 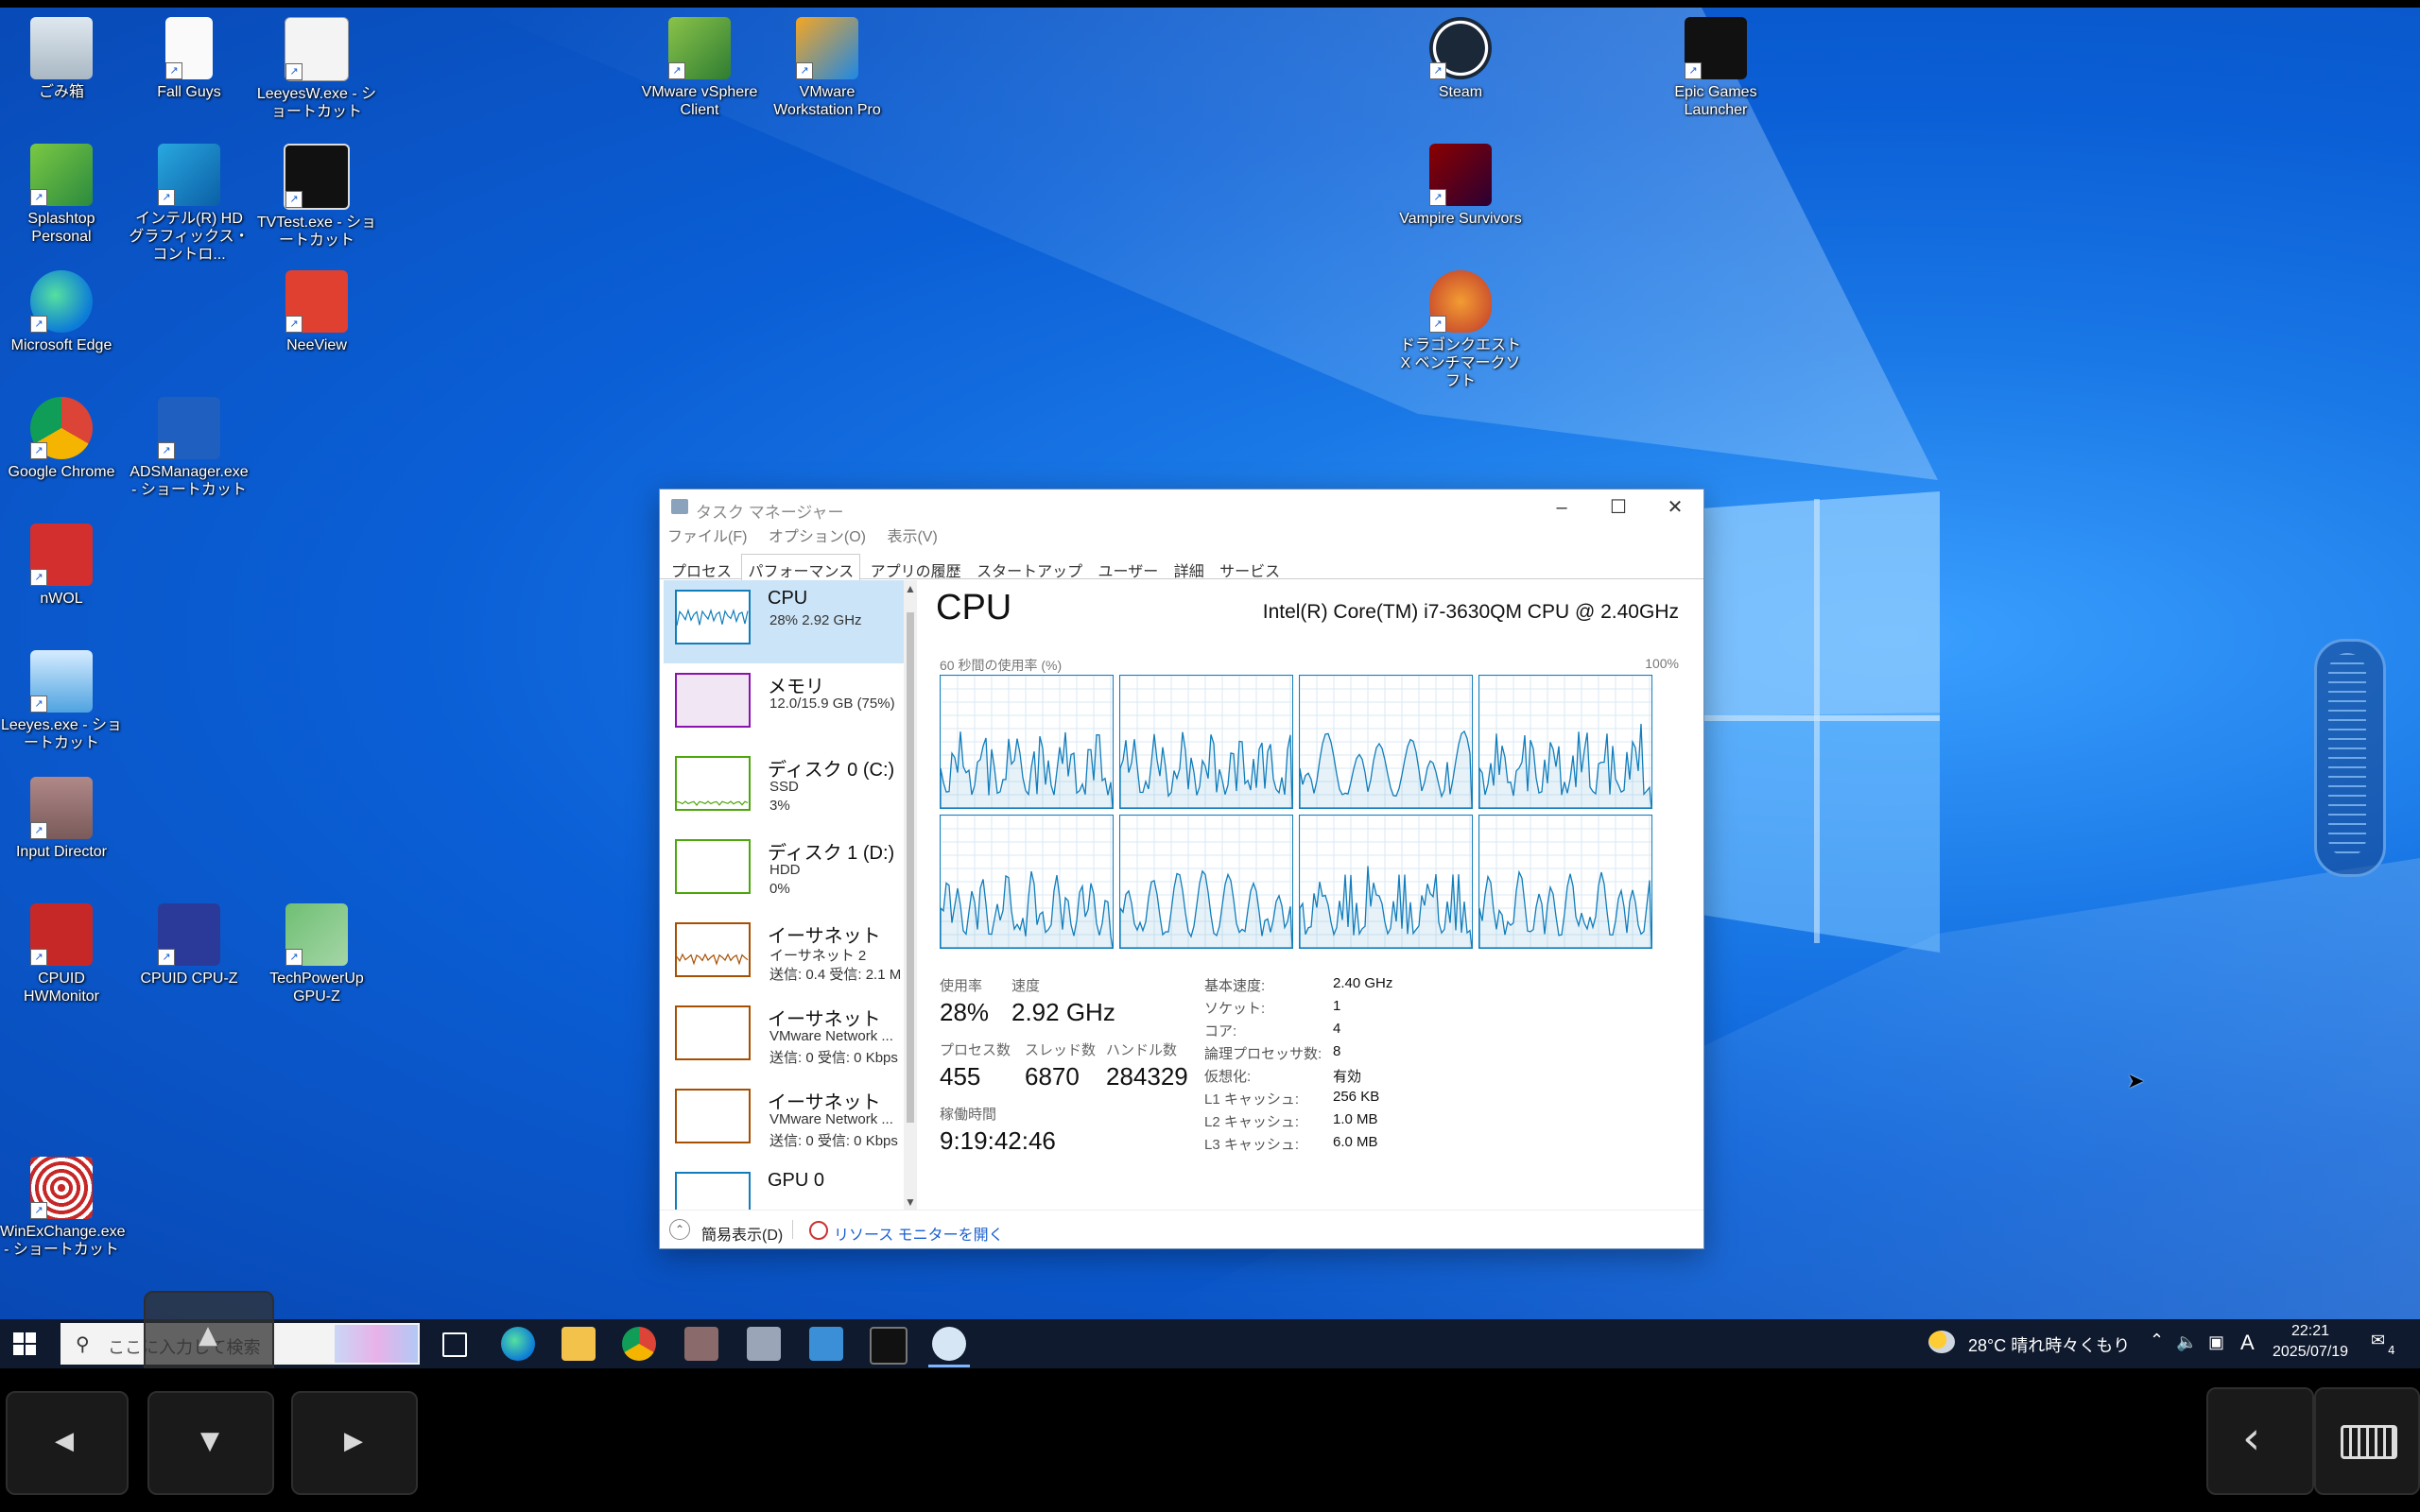 I want to click on desktop-icon: ごみ箱, so click(x=61, y=78).